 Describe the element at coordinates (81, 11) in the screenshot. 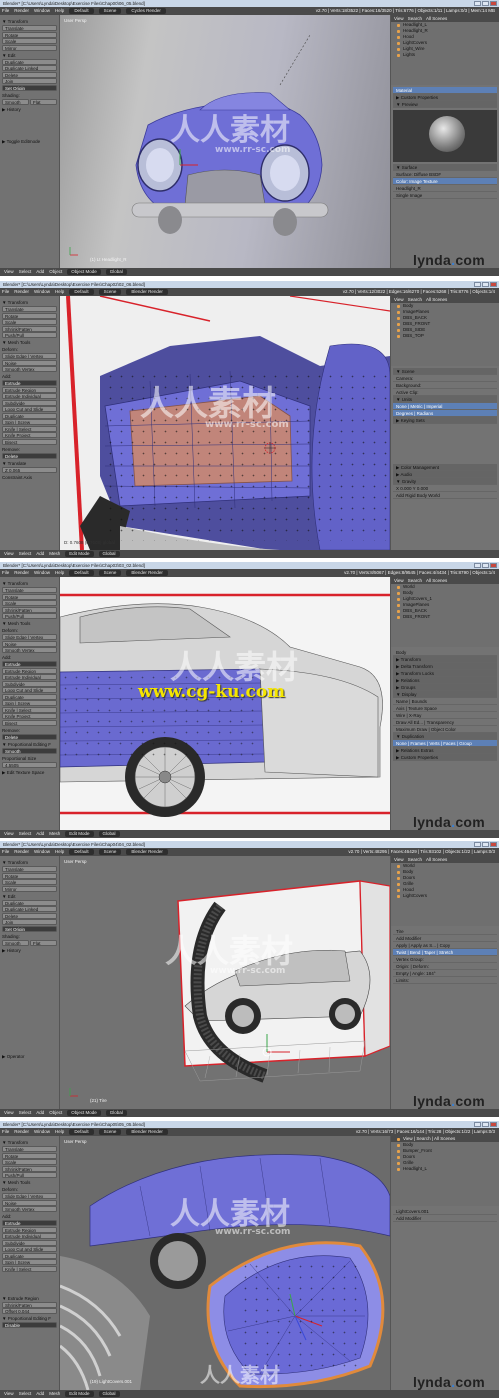

I see `layout-selector: Default` at that location.